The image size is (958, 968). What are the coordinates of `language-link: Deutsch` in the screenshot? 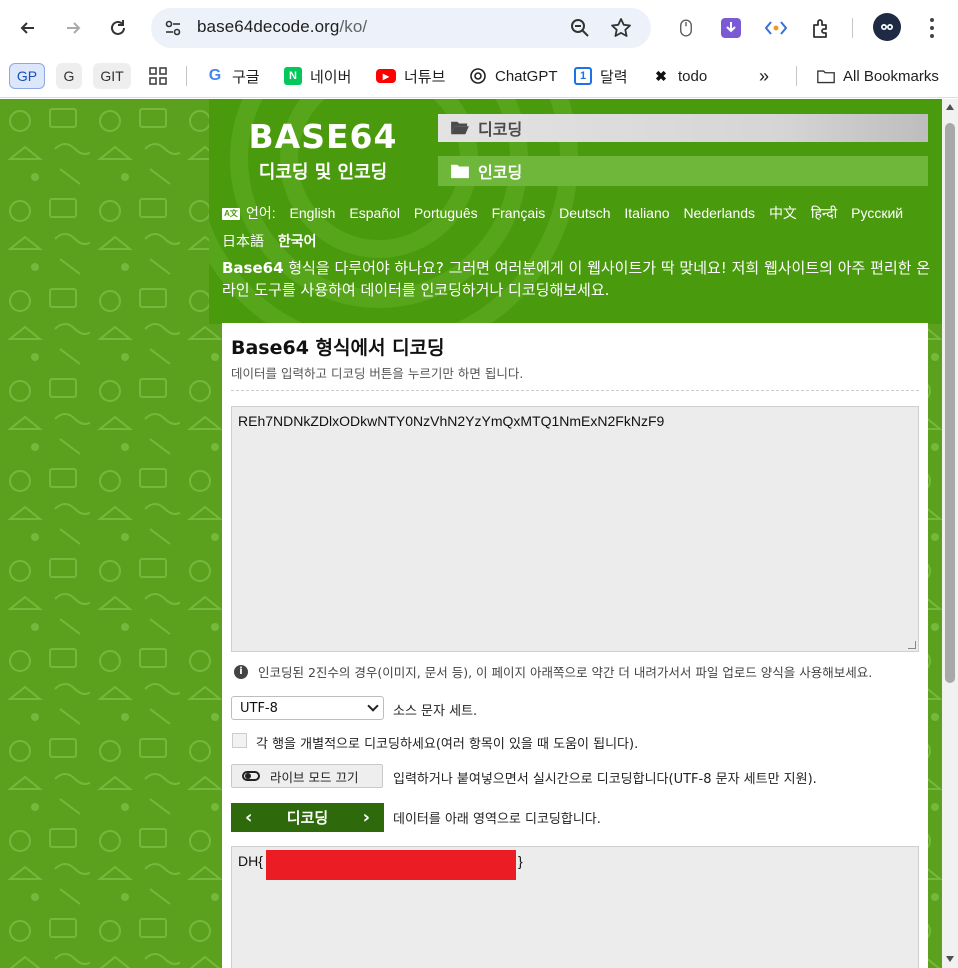 It's located at (584, 213).